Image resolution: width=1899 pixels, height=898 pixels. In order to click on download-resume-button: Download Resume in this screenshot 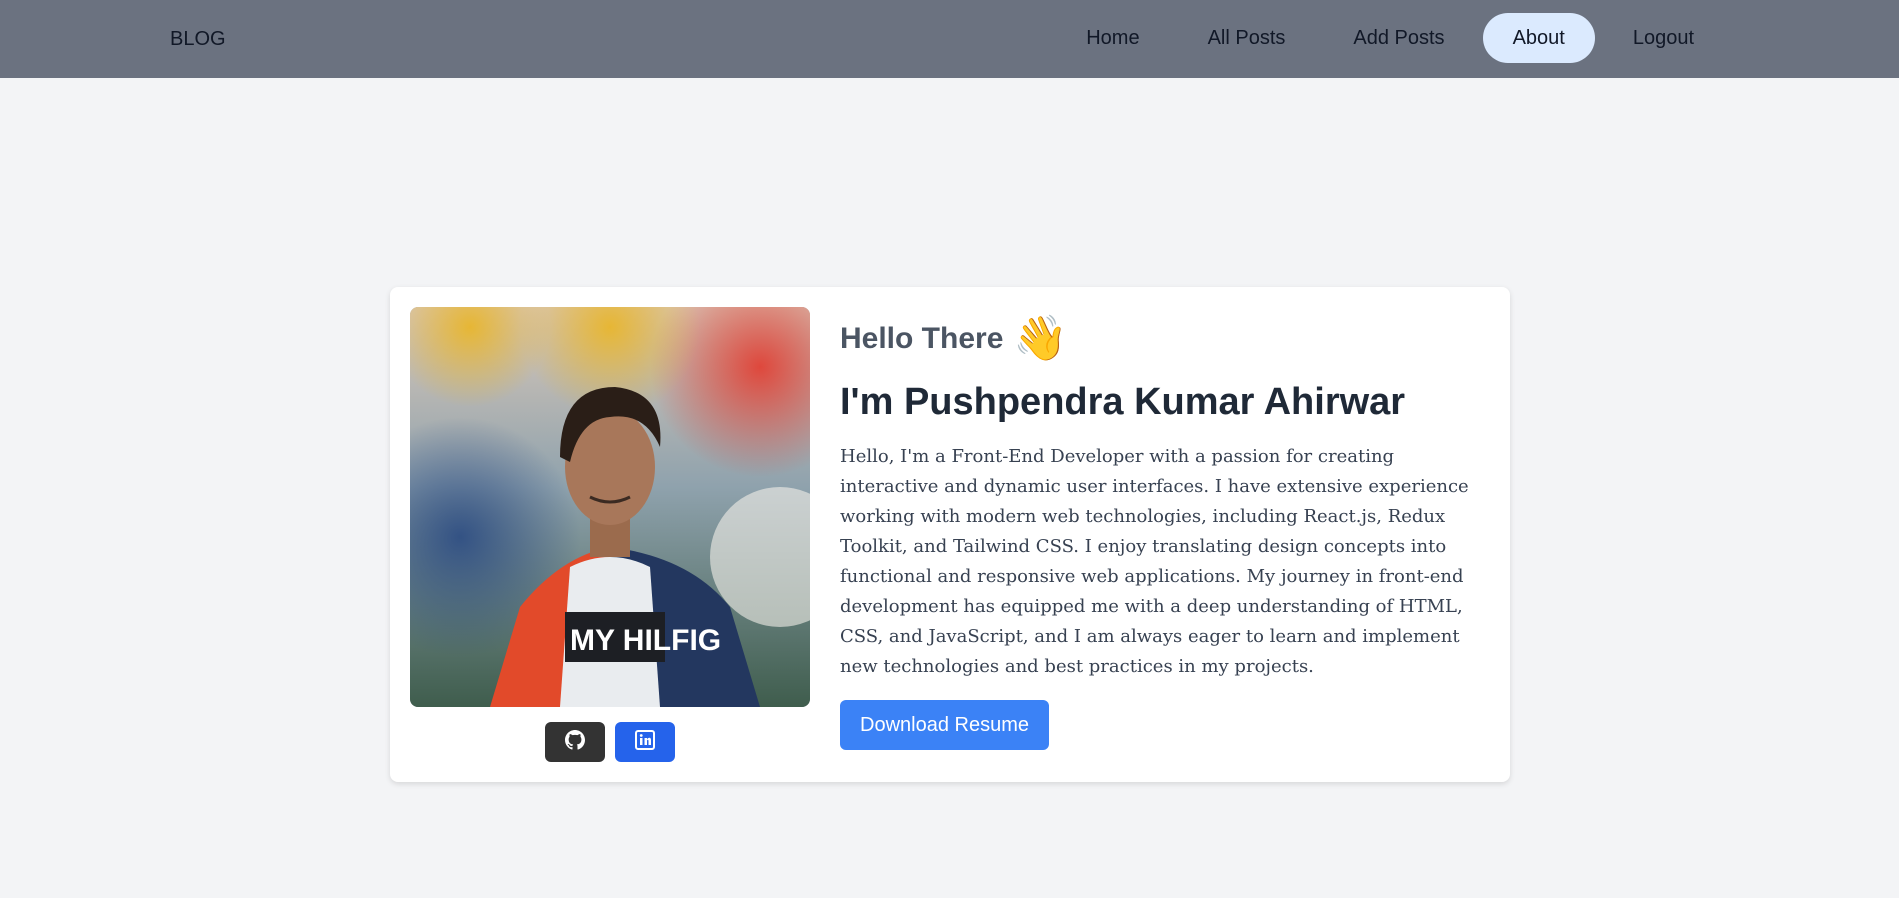, I will do `click(944, 725)`.